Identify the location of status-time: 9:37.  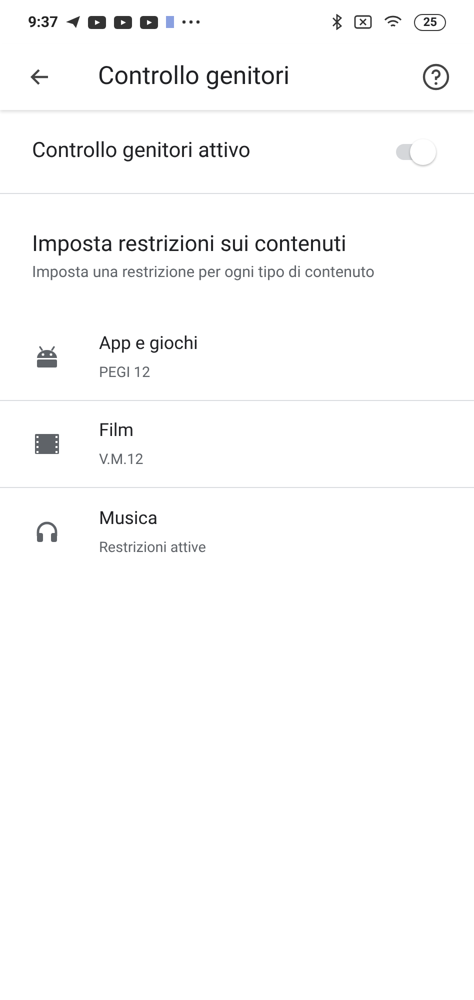
(43, 22).